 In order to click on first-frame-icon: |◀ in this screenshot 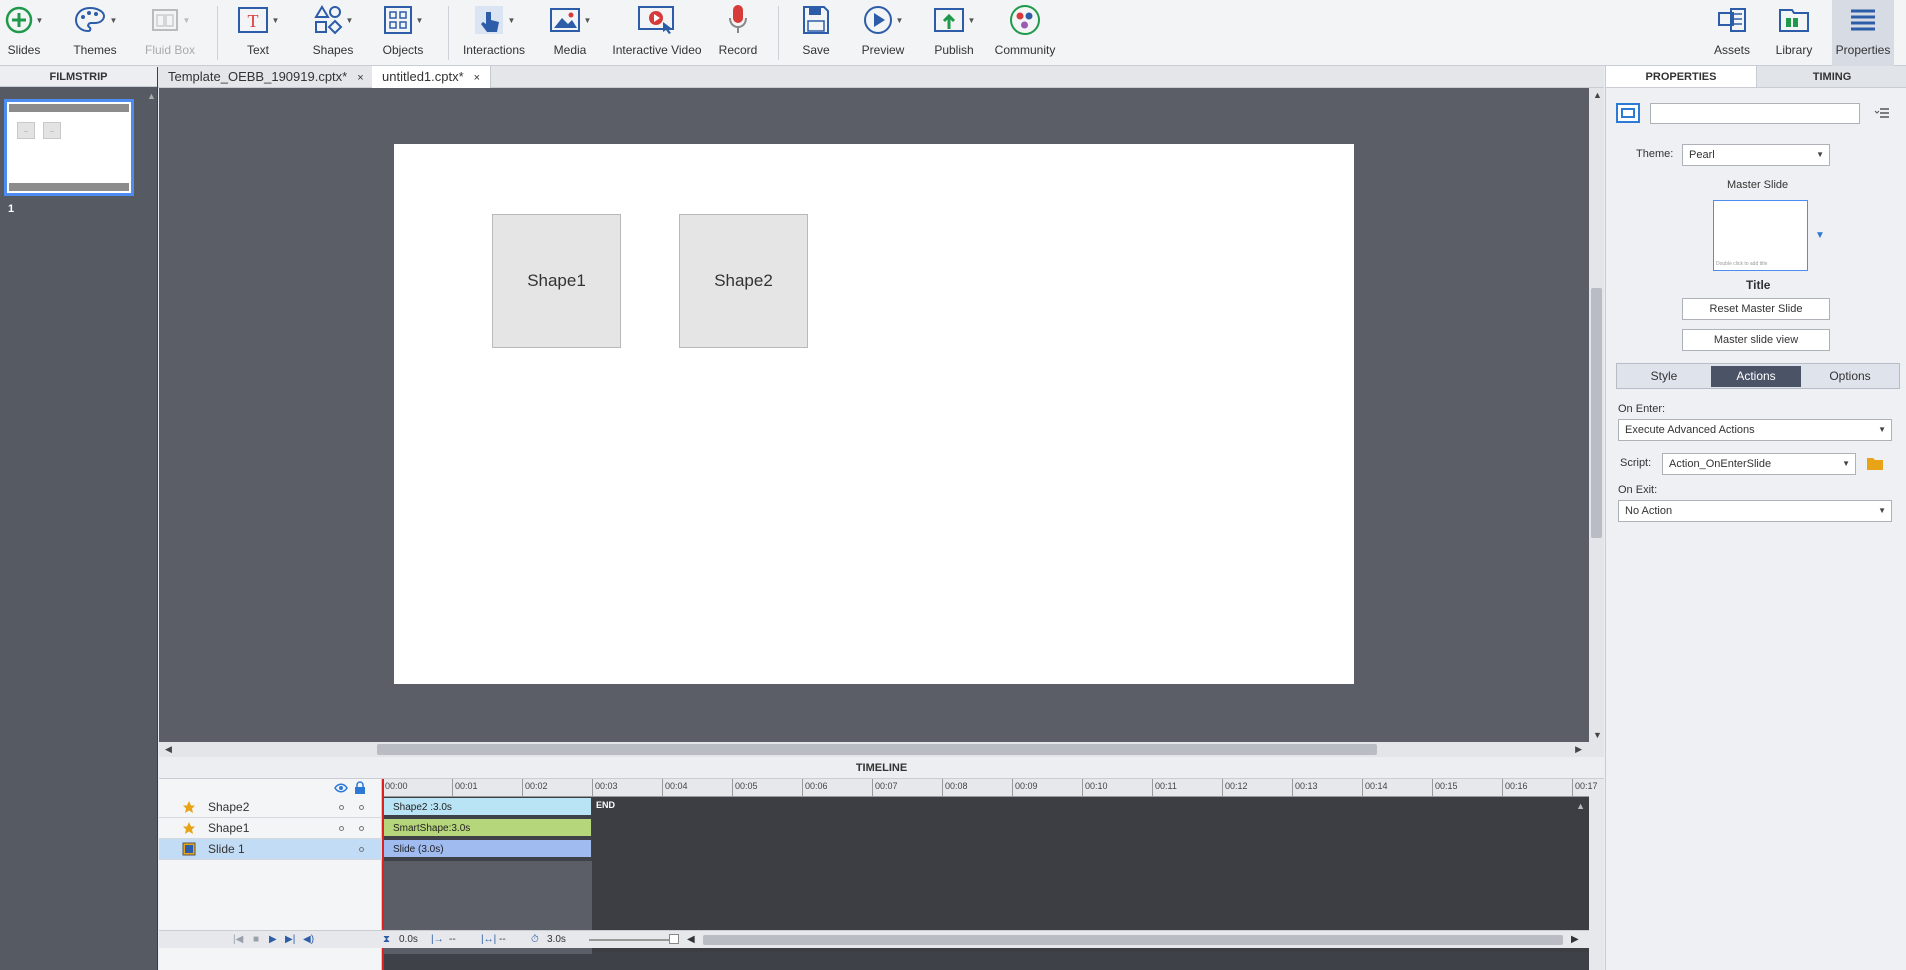, I will do `click(238, 939)`.